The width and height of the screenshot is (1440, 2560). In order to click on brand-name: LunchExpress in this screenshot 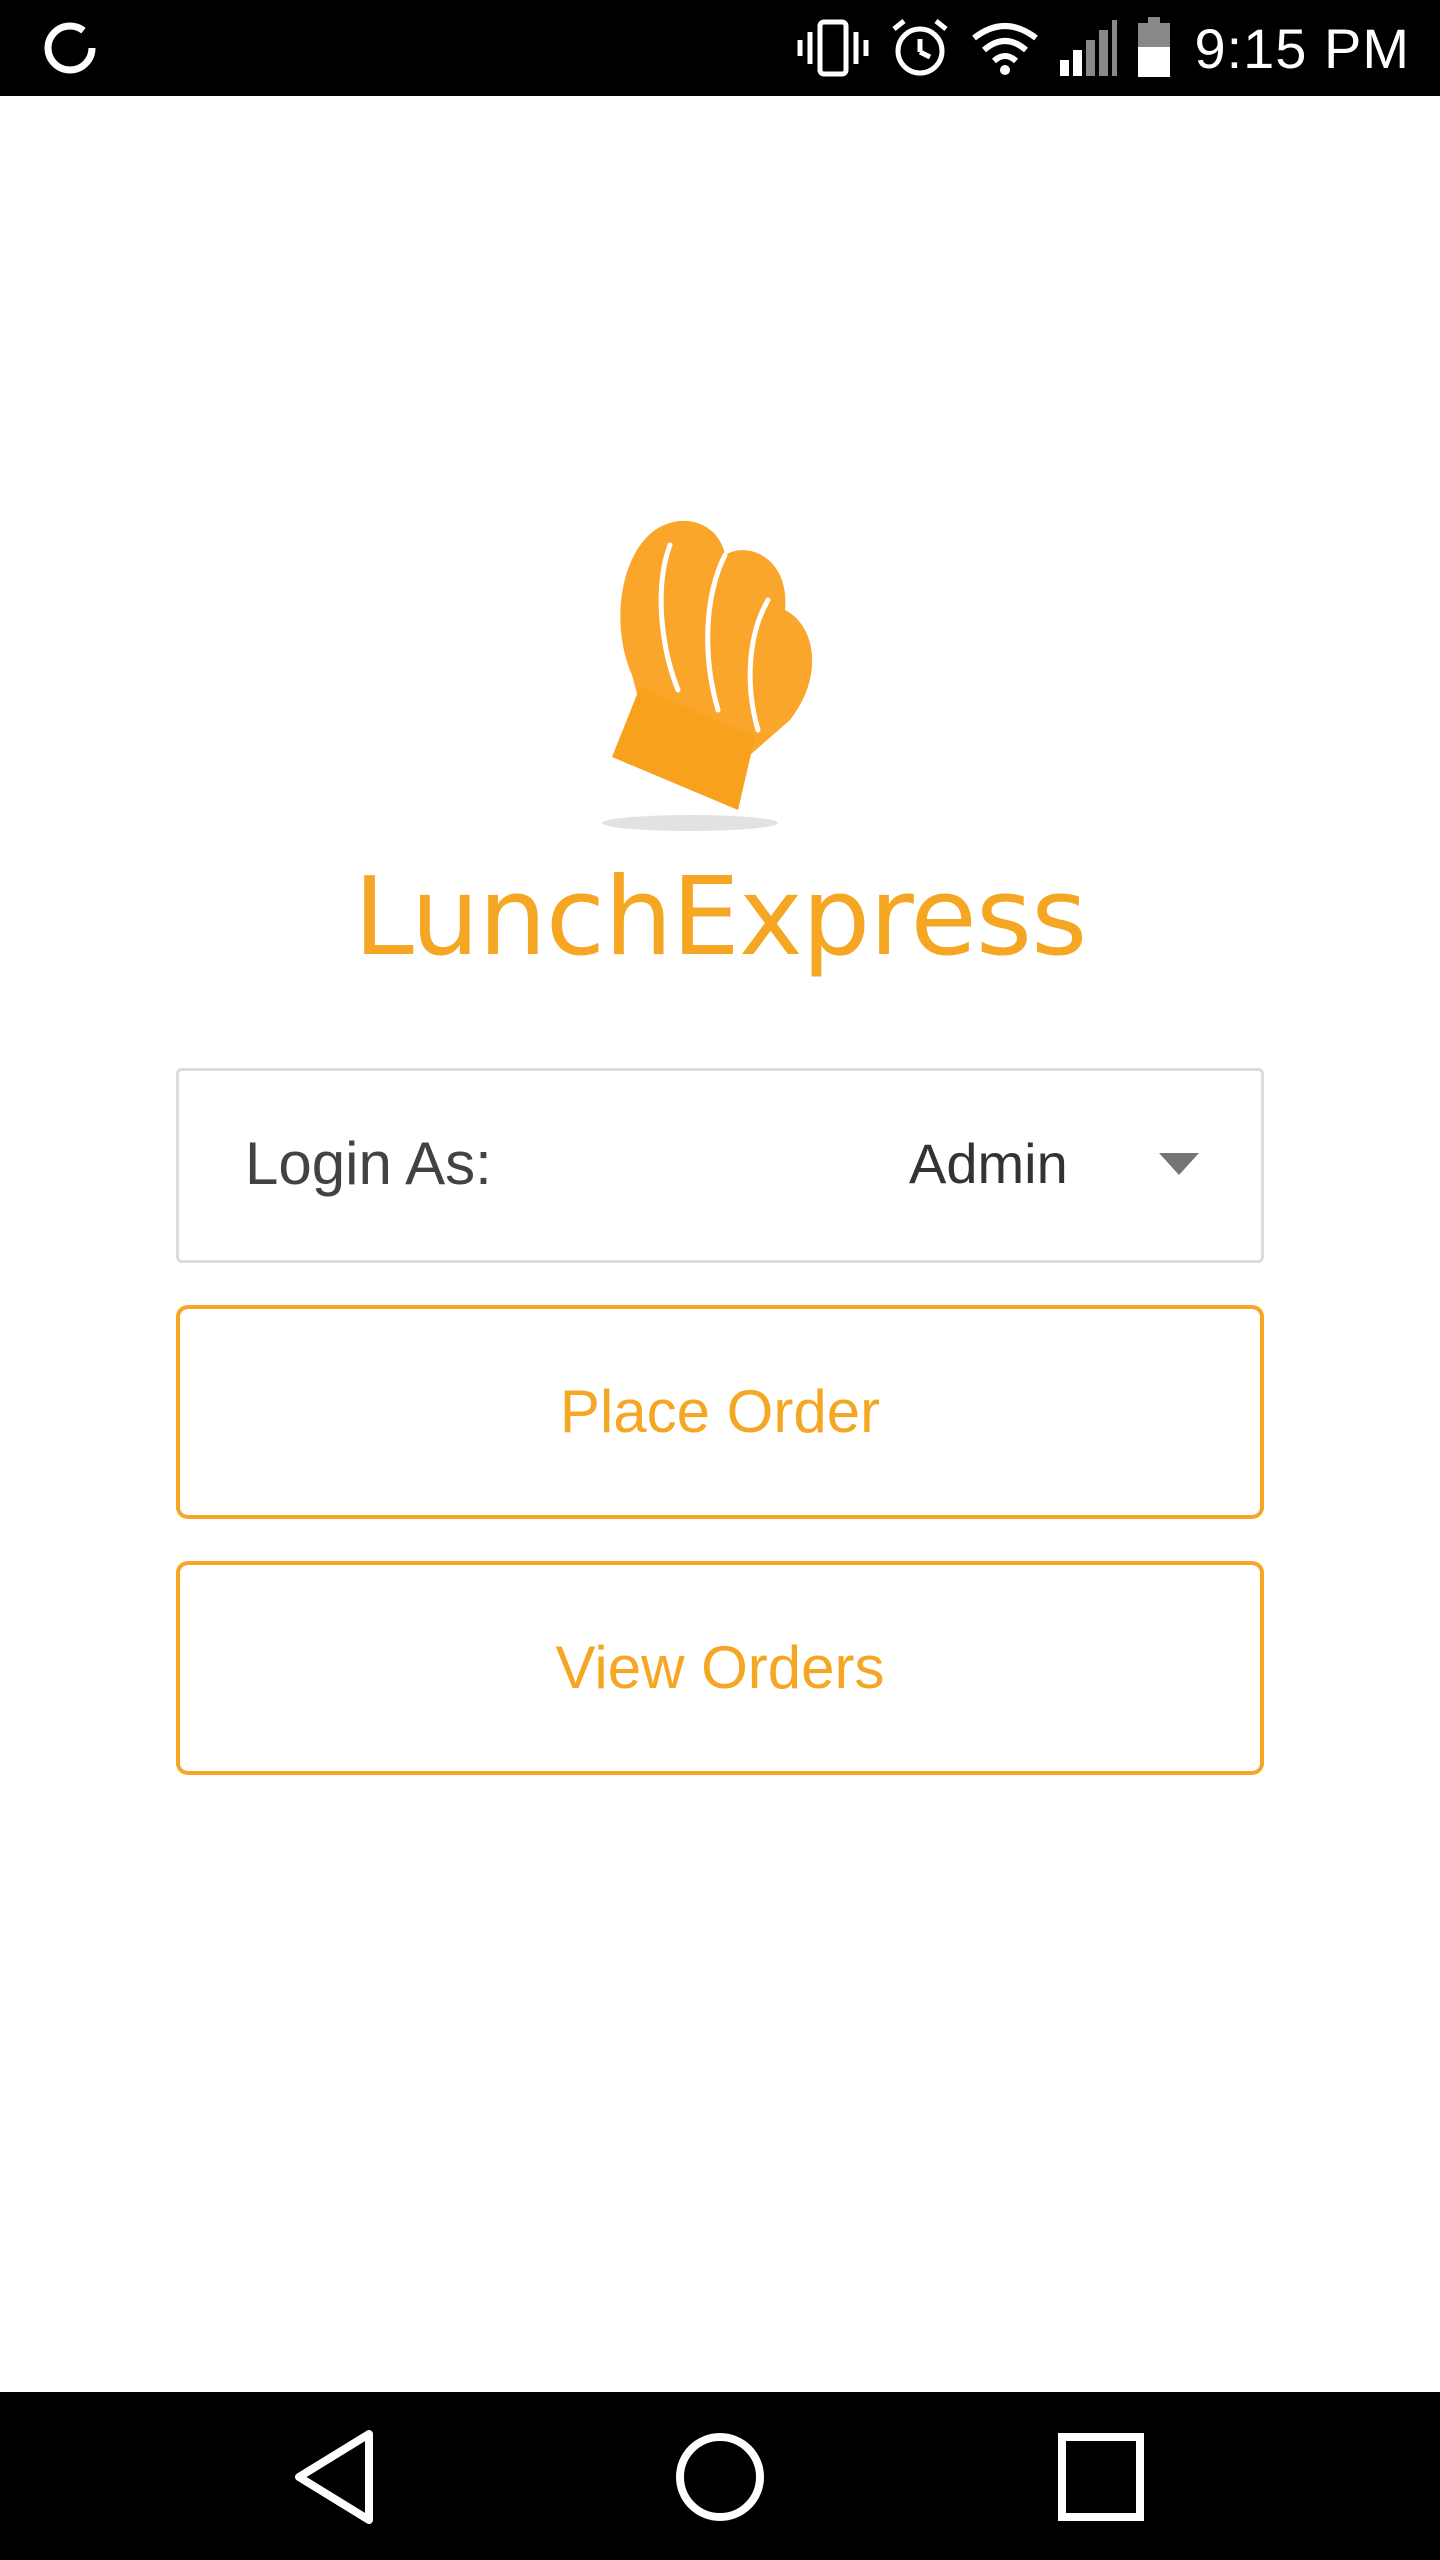, I will do `click(720, 917)`.